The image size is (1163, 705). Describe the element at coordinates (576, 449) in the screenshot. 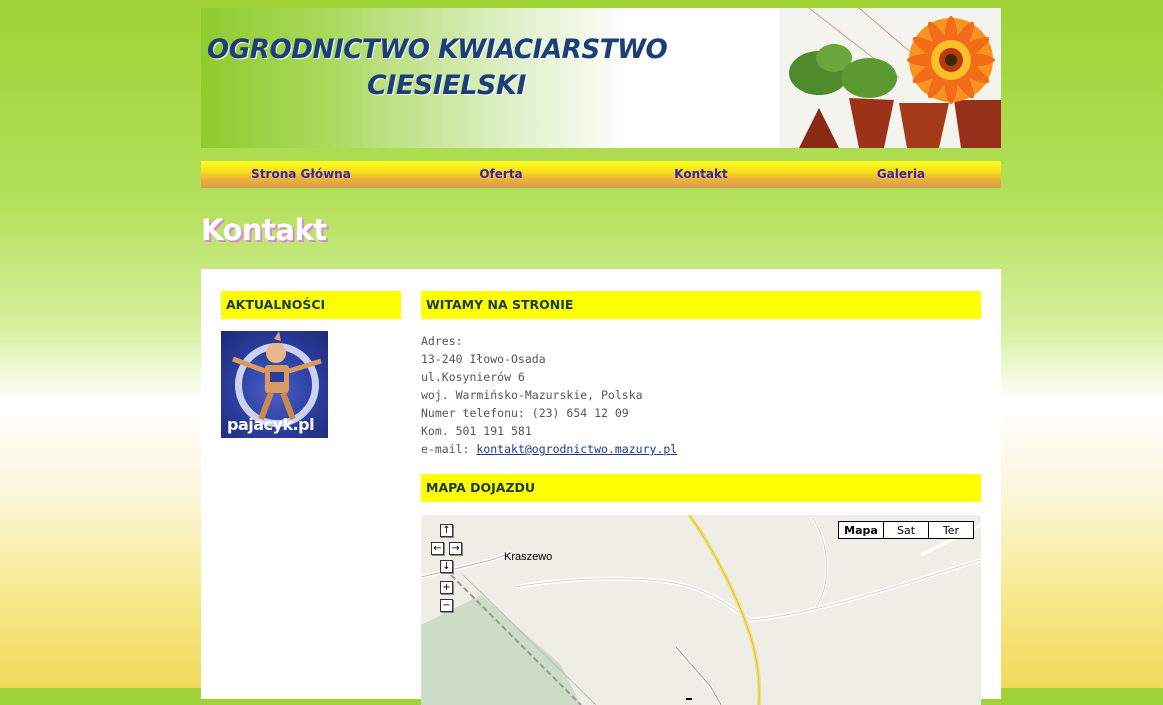

I see `email-link: kontakt@ogrodnictwo.mazury.pl` at that location.